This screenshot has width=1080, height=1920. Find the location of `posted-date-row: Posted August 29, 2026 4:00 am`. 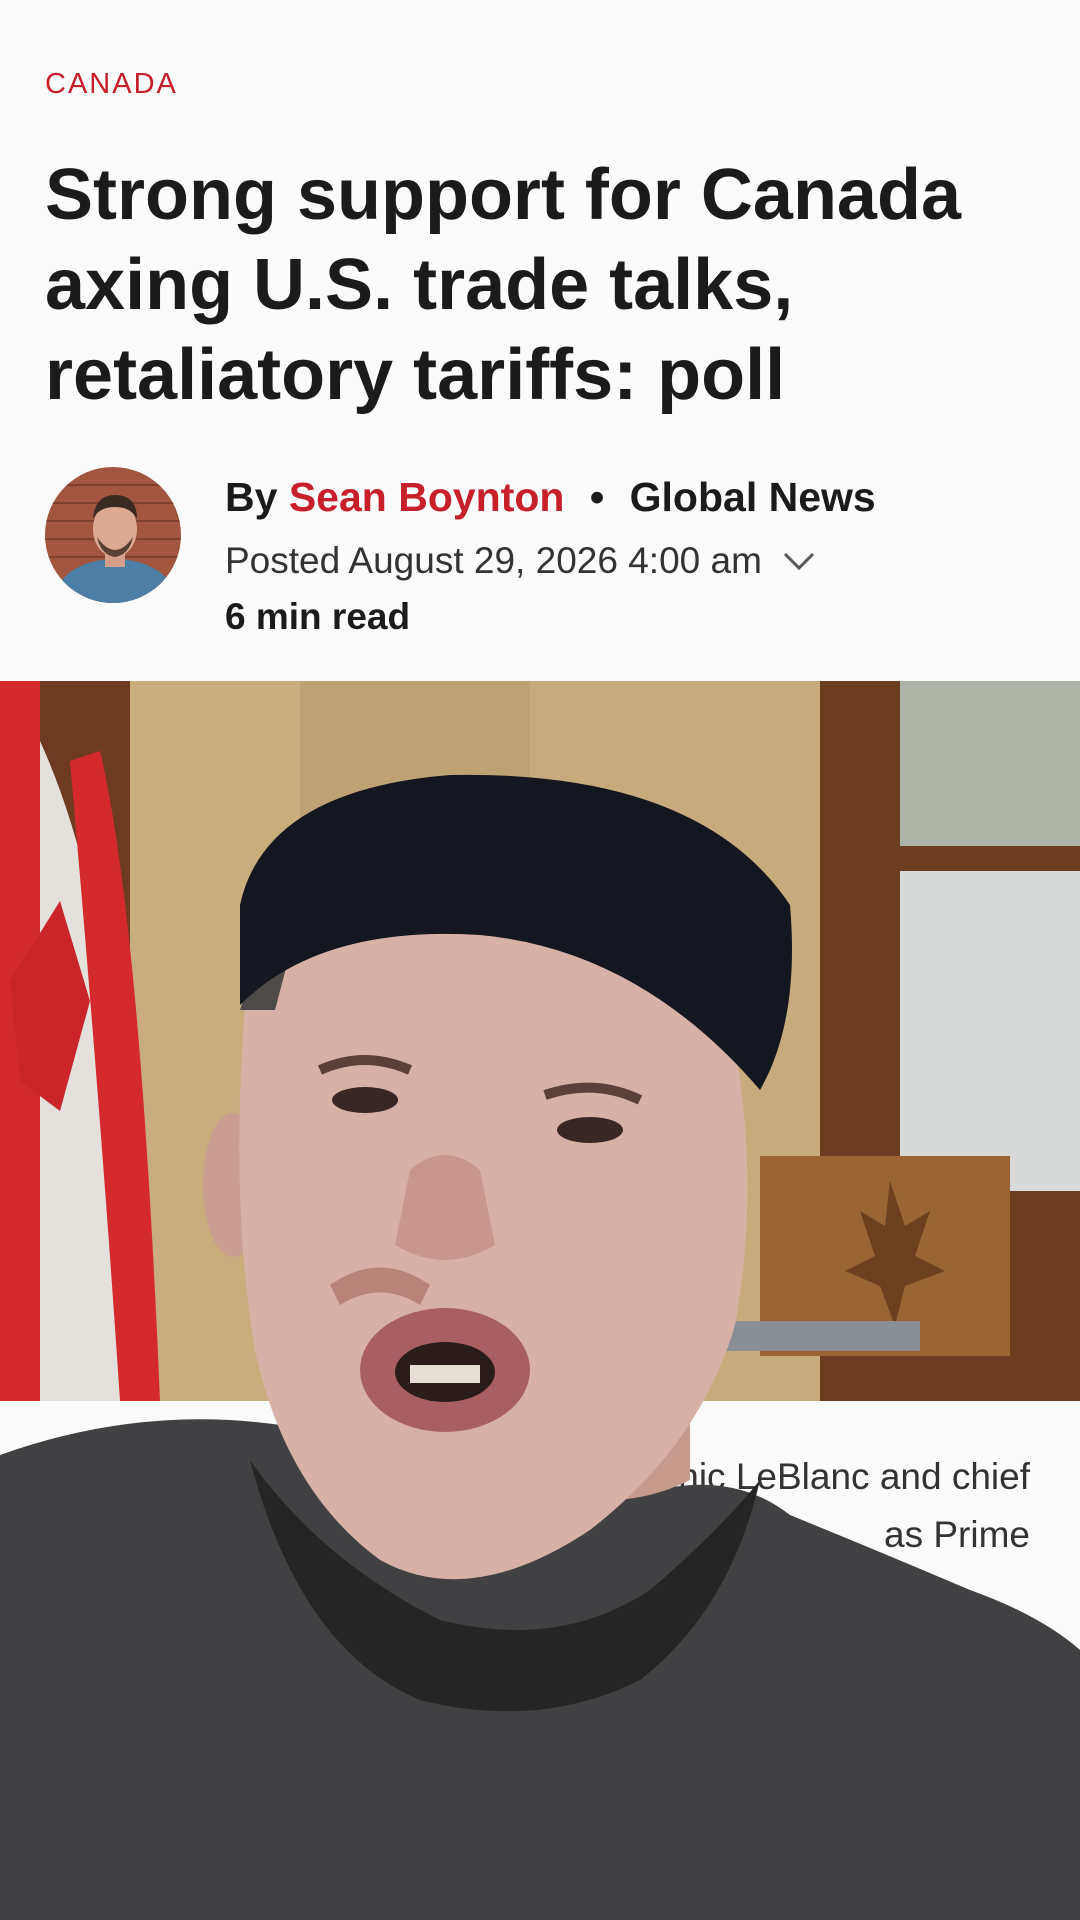

posted-date-row: Posted August 29, 2026 4:00 am is located at coordinates (520, 561).